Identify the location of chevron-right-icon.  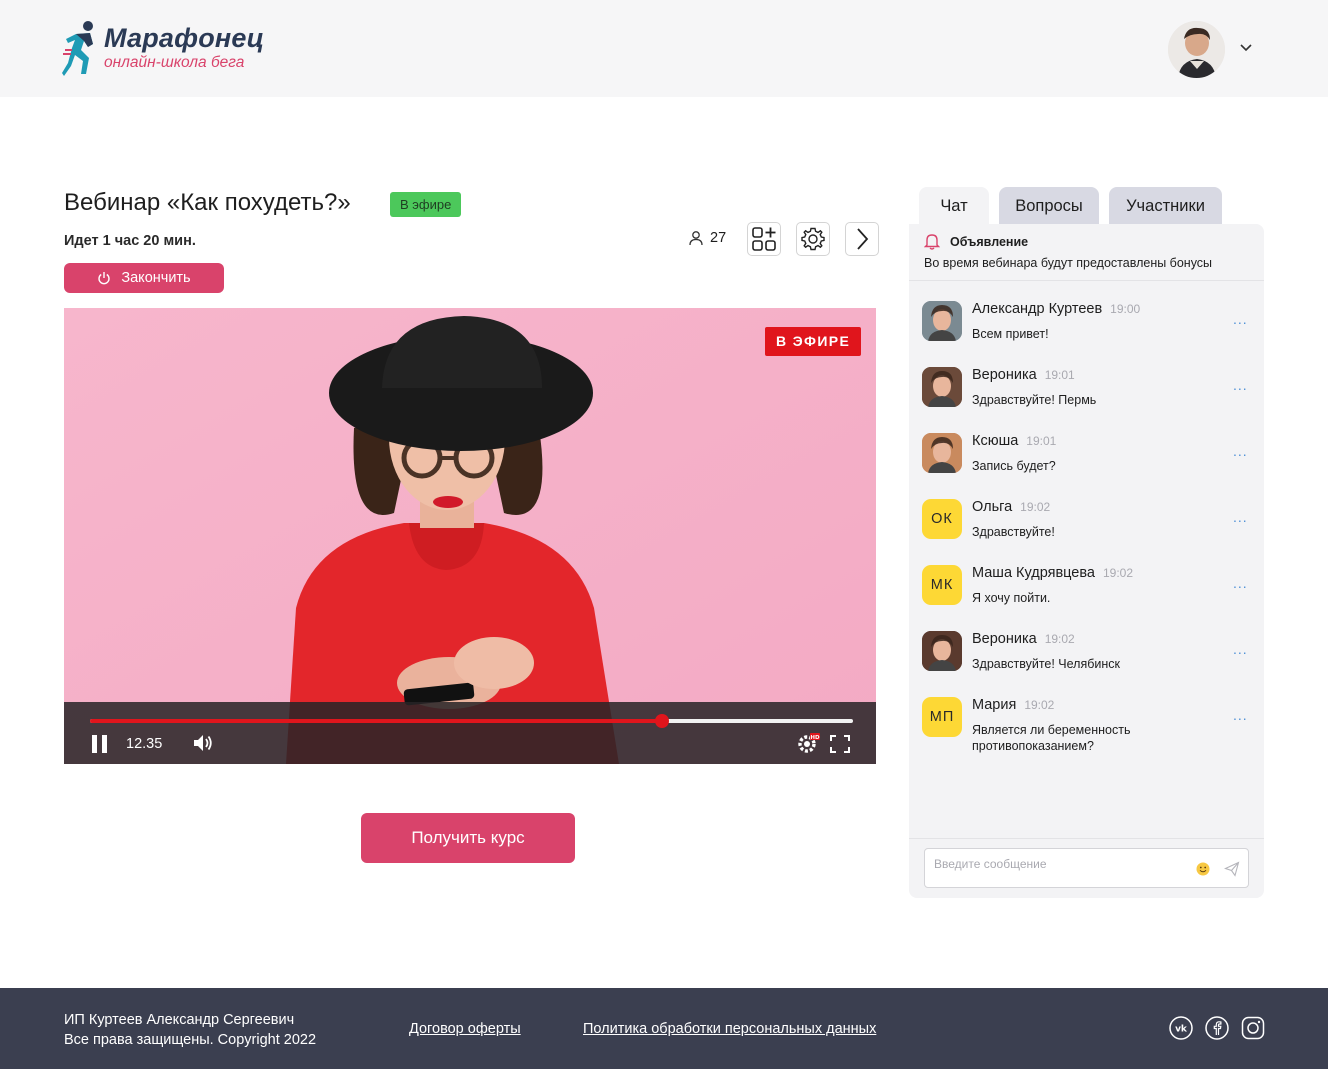
(863, 239).